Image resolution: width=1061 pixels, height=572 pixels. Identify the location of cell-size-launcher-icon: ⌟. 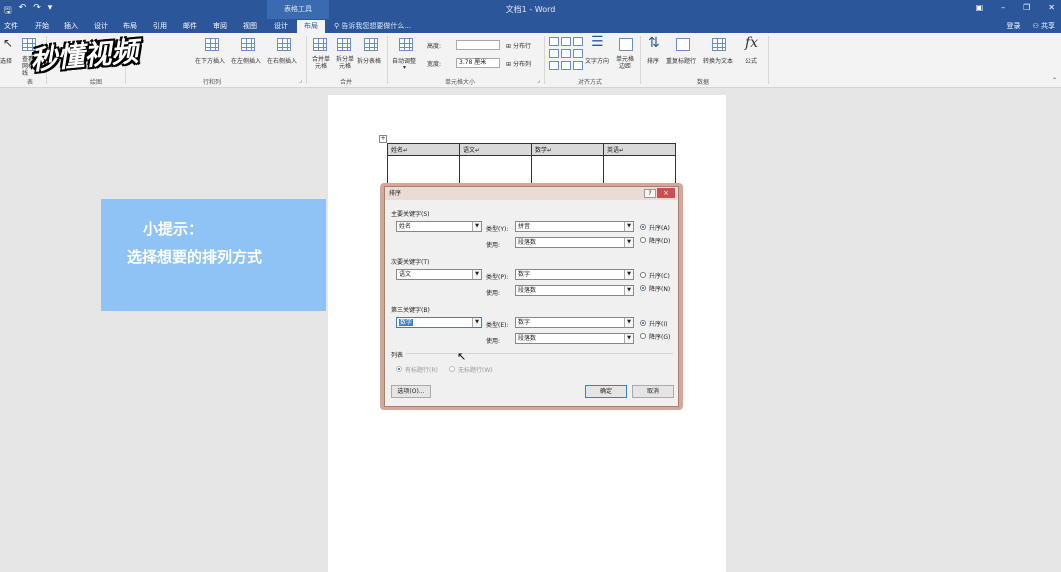
(538, 80).